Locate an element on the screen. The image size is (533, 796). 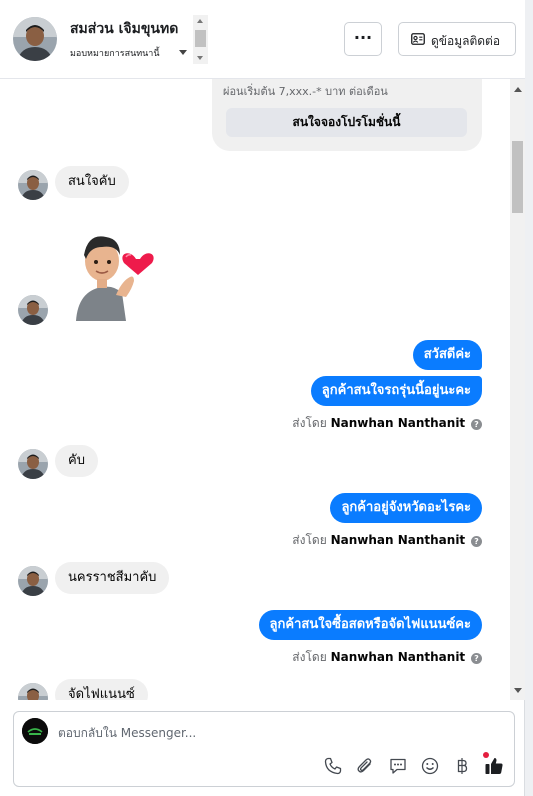
incoming-message: นครราชสีมาคับ is located at coordinates (112, 578).